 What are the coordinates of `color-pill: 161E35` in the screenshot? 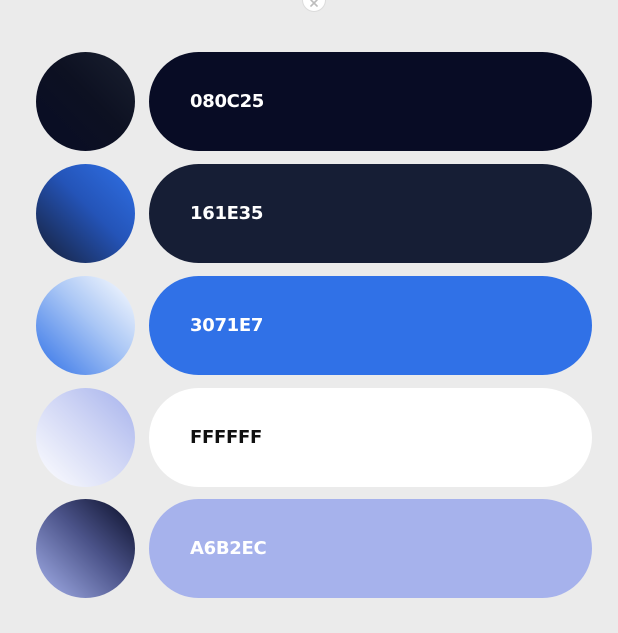 It's located at (370, 213).